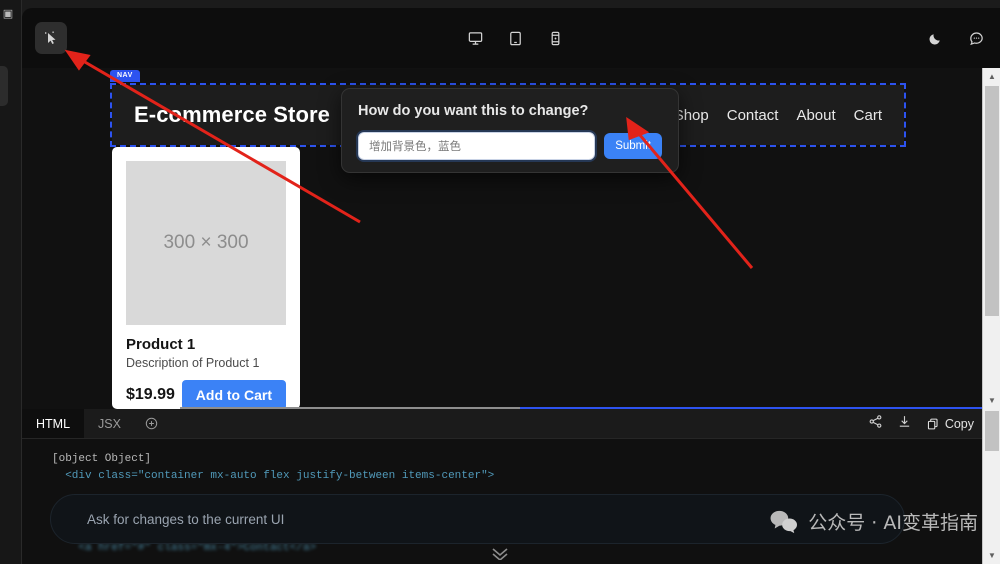  What do you see at coordinates (150, 394) in the screenshot?
I see `product-price: $19.99` at bounding box center [150, 394].